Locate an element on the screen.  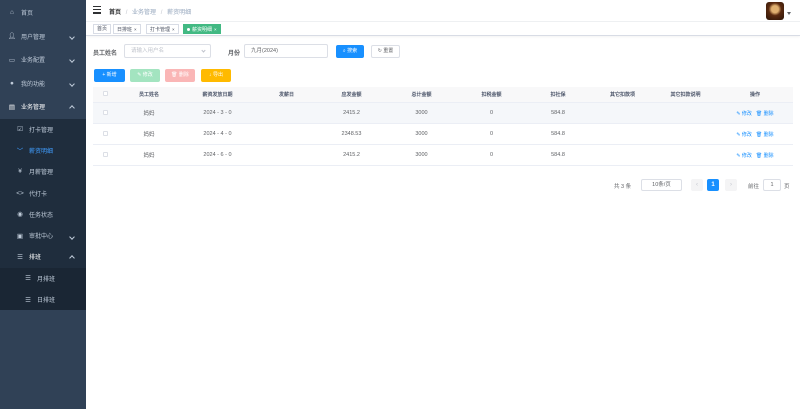
submenu-scheduling: ☰ 月排班 ☰ 日排班 is located at coordinates (43, 289).